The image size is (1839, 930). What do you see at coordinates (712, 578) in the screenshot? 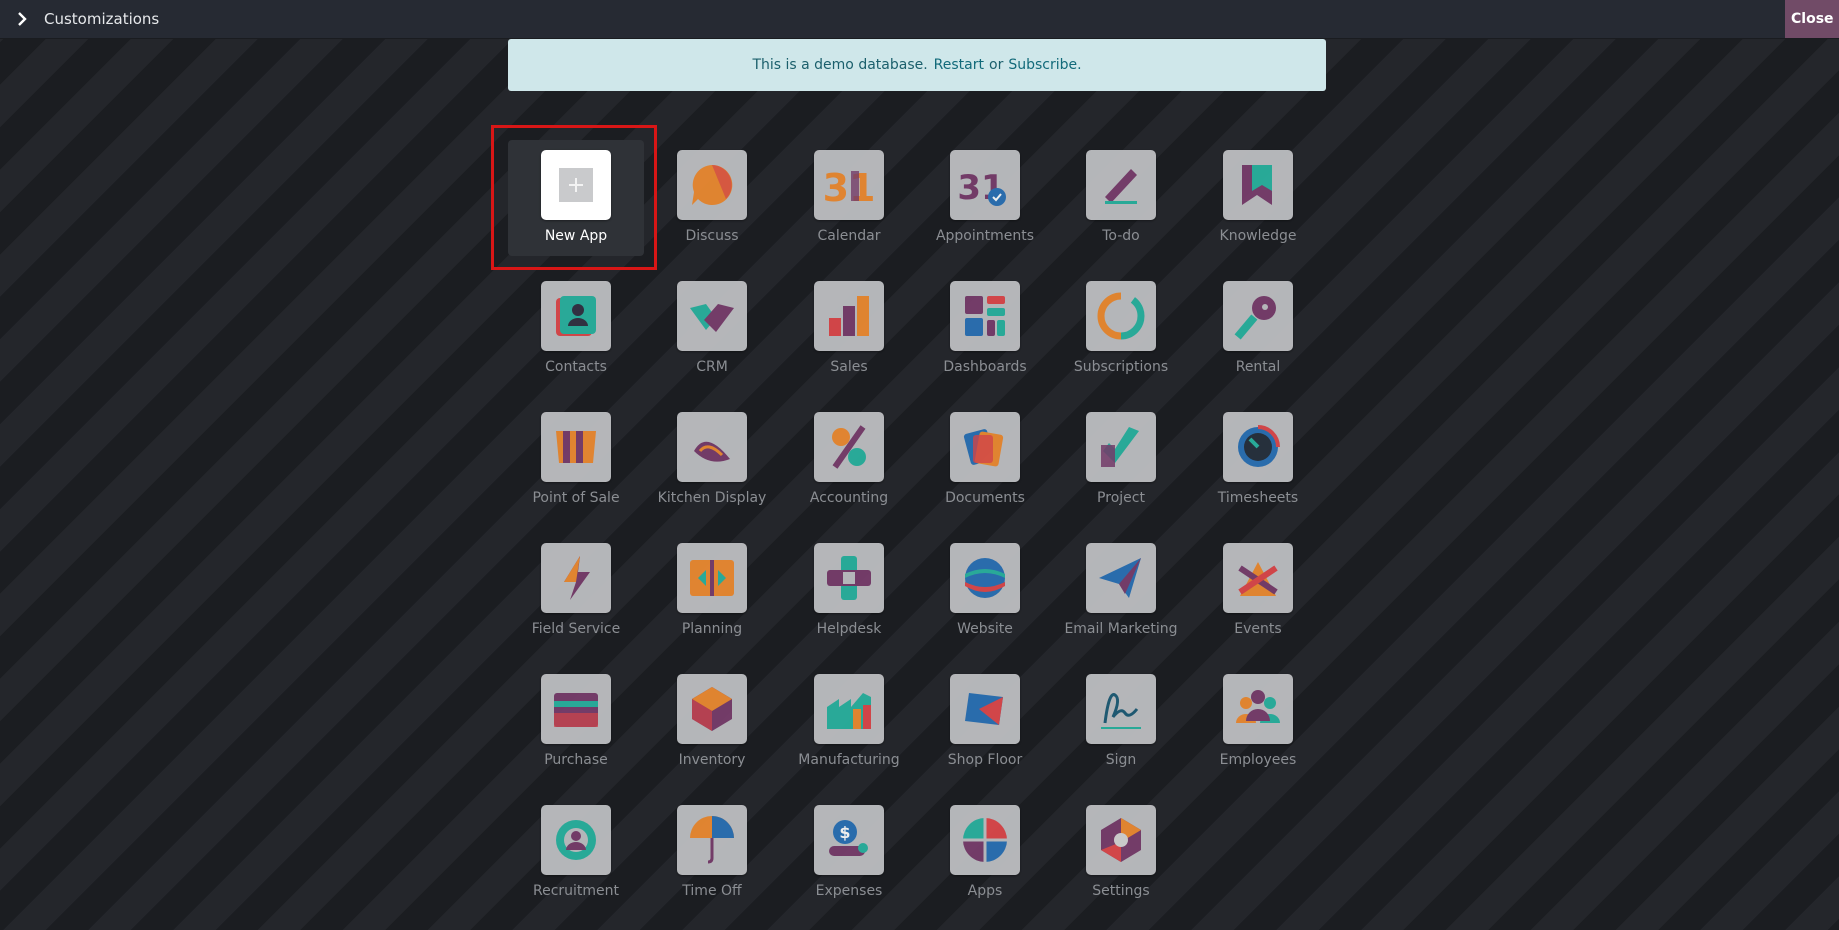
I see `planning-icon` at bounding box center [712, 578].